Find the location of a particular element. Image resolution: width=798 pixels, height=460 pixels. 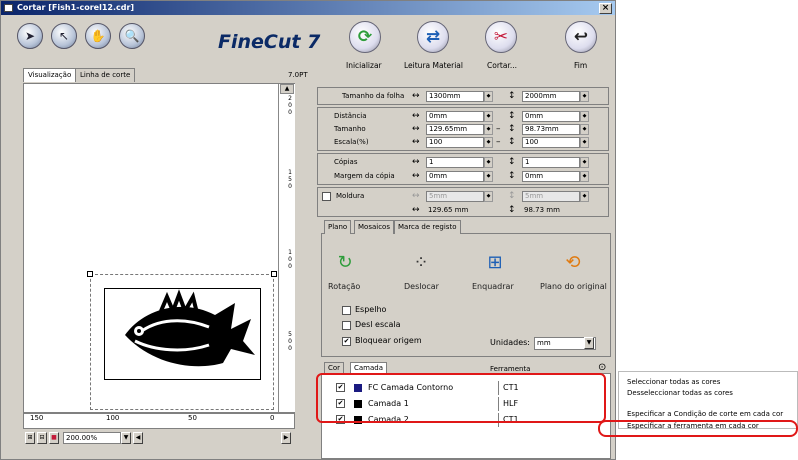

hand-icon: ✋ is located at coordinates (98, 36).